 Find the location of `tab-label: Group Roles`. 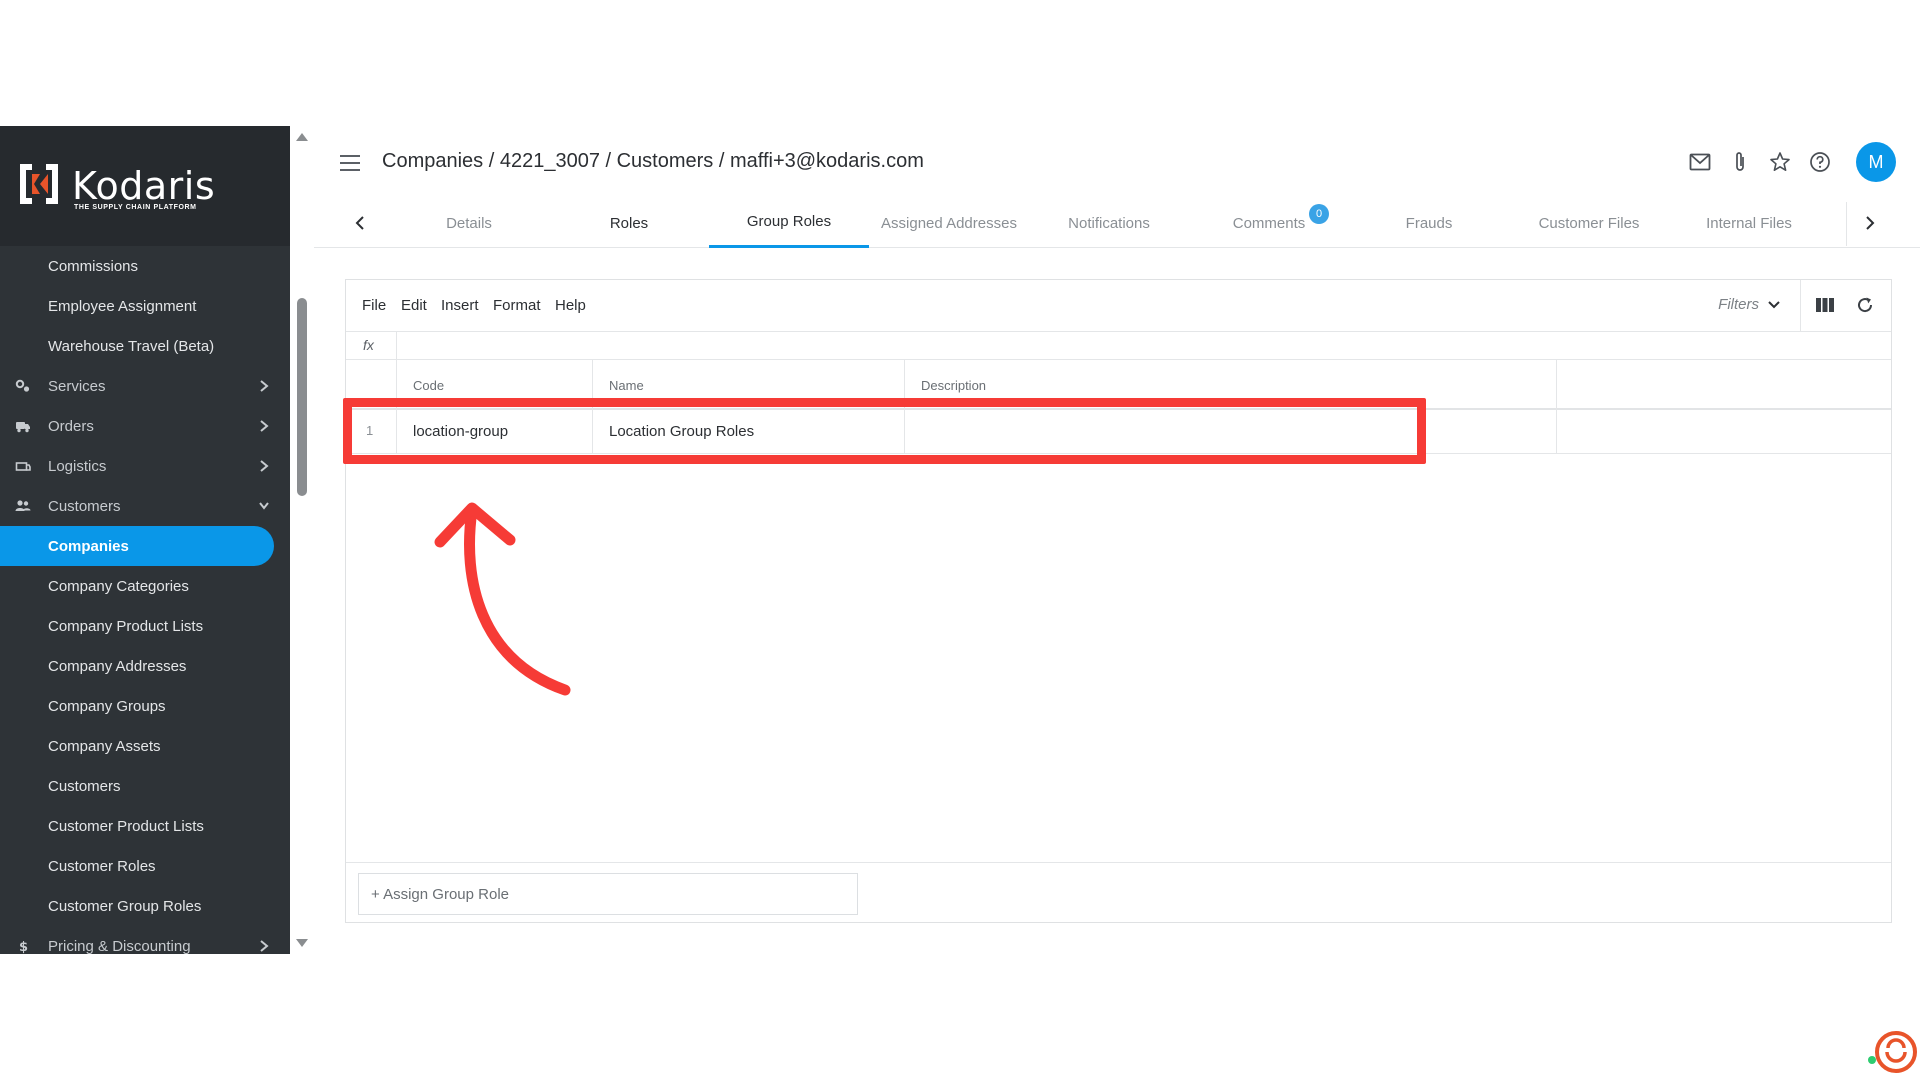

tab-label: Group Roles is located at coordinates (789, 221).